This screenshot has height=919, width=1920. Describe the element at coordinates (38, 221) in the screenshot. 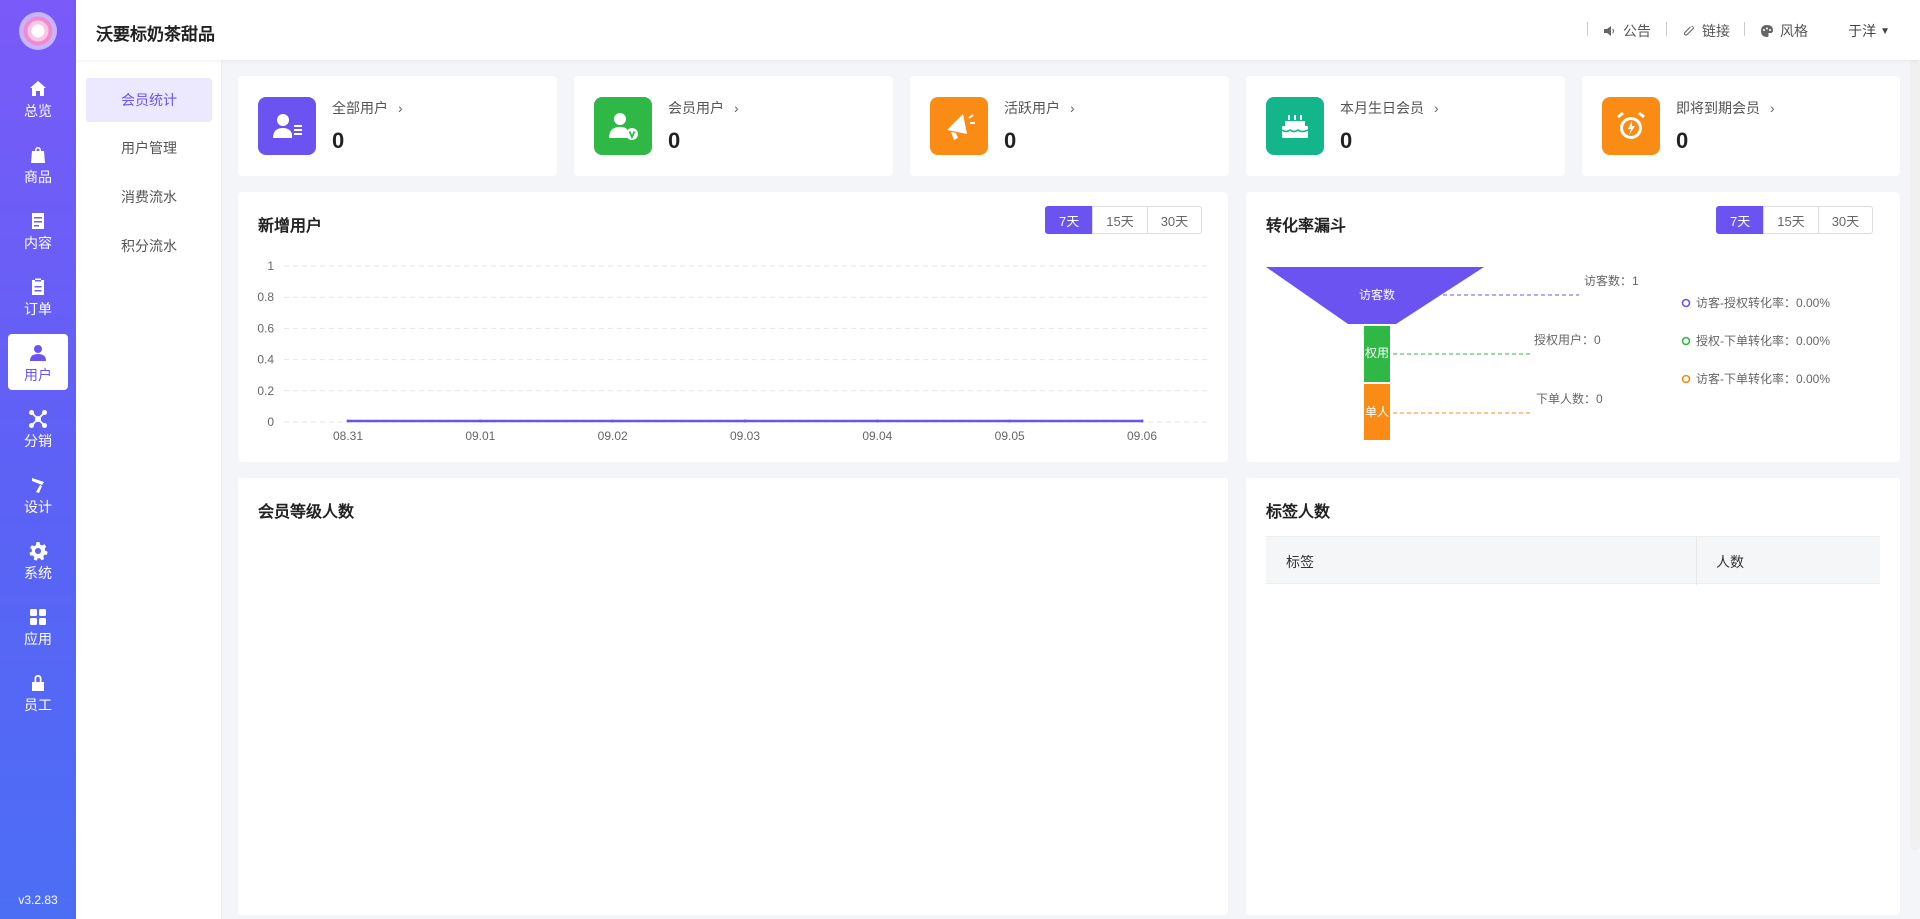

I see `document-icon` at that location.